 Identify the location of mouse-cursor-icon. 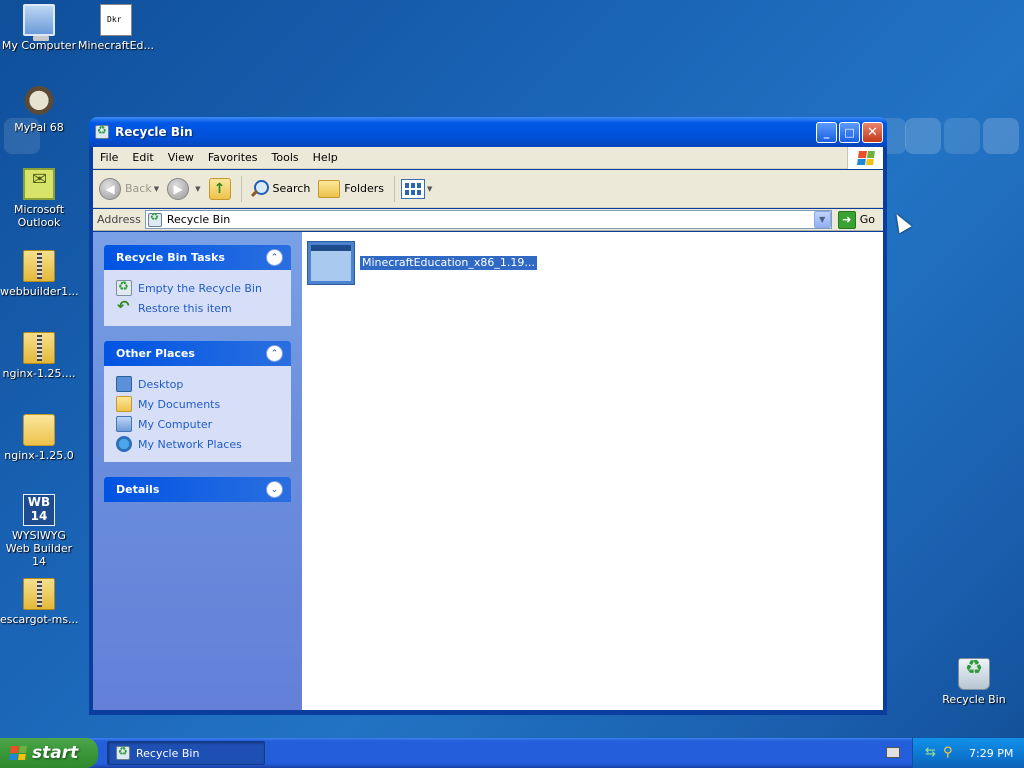
(901, 222).